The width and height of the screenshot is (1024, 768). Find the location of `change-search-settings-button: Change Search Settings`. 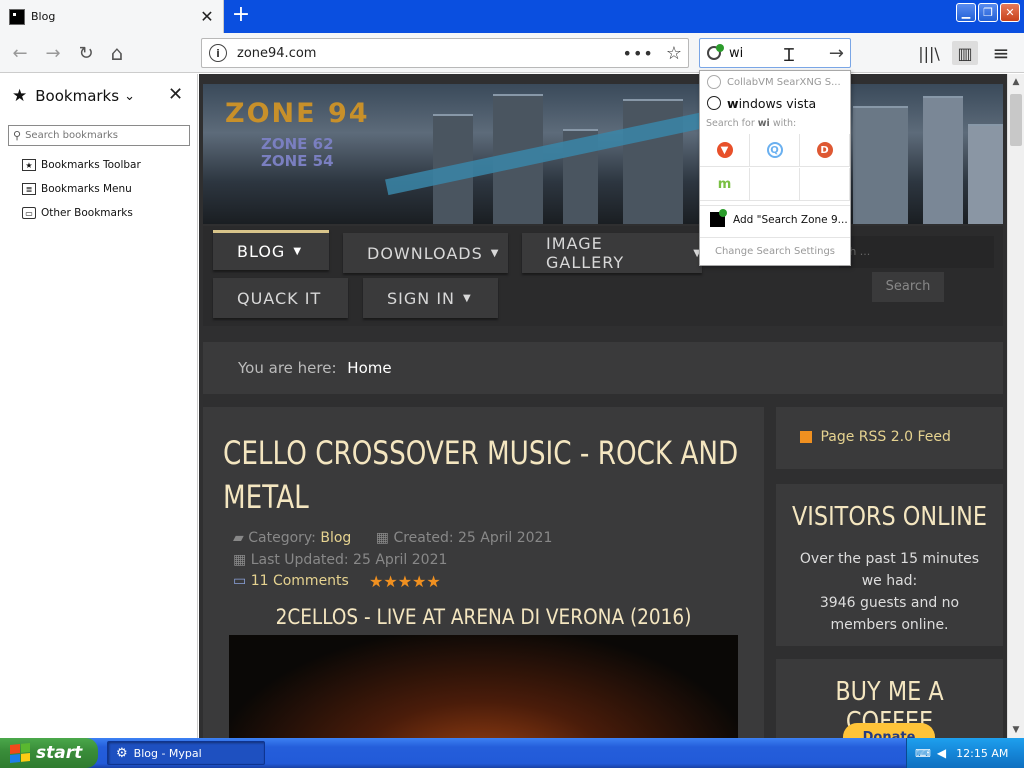

change-search-settings-button: Change Search Settings is located at coordinates (775, 251).